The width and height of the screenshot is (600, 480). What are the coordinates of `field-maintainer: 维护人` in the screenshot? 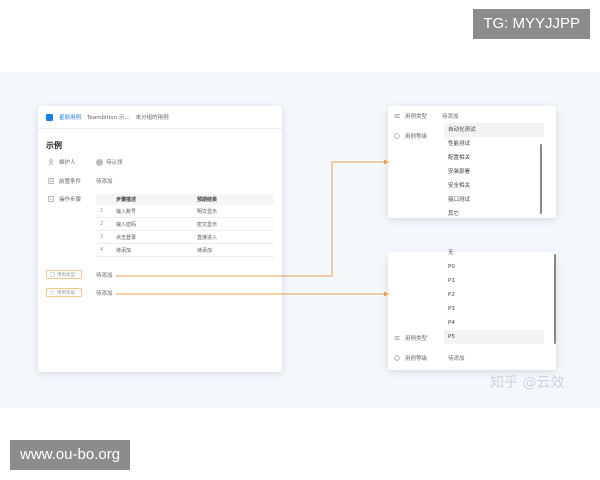 It's located at (62, 162).